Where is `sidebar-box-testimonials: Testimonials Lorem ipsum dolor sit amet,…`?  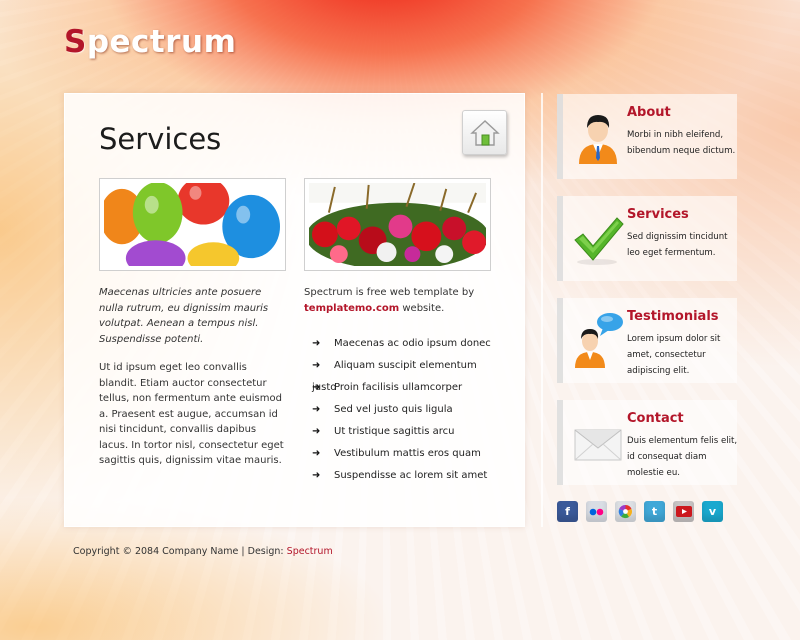 sidebar-box-testimonials: Testimonials Lorem ipsum dolor sit amet,… is located at coordinates (647, 340).